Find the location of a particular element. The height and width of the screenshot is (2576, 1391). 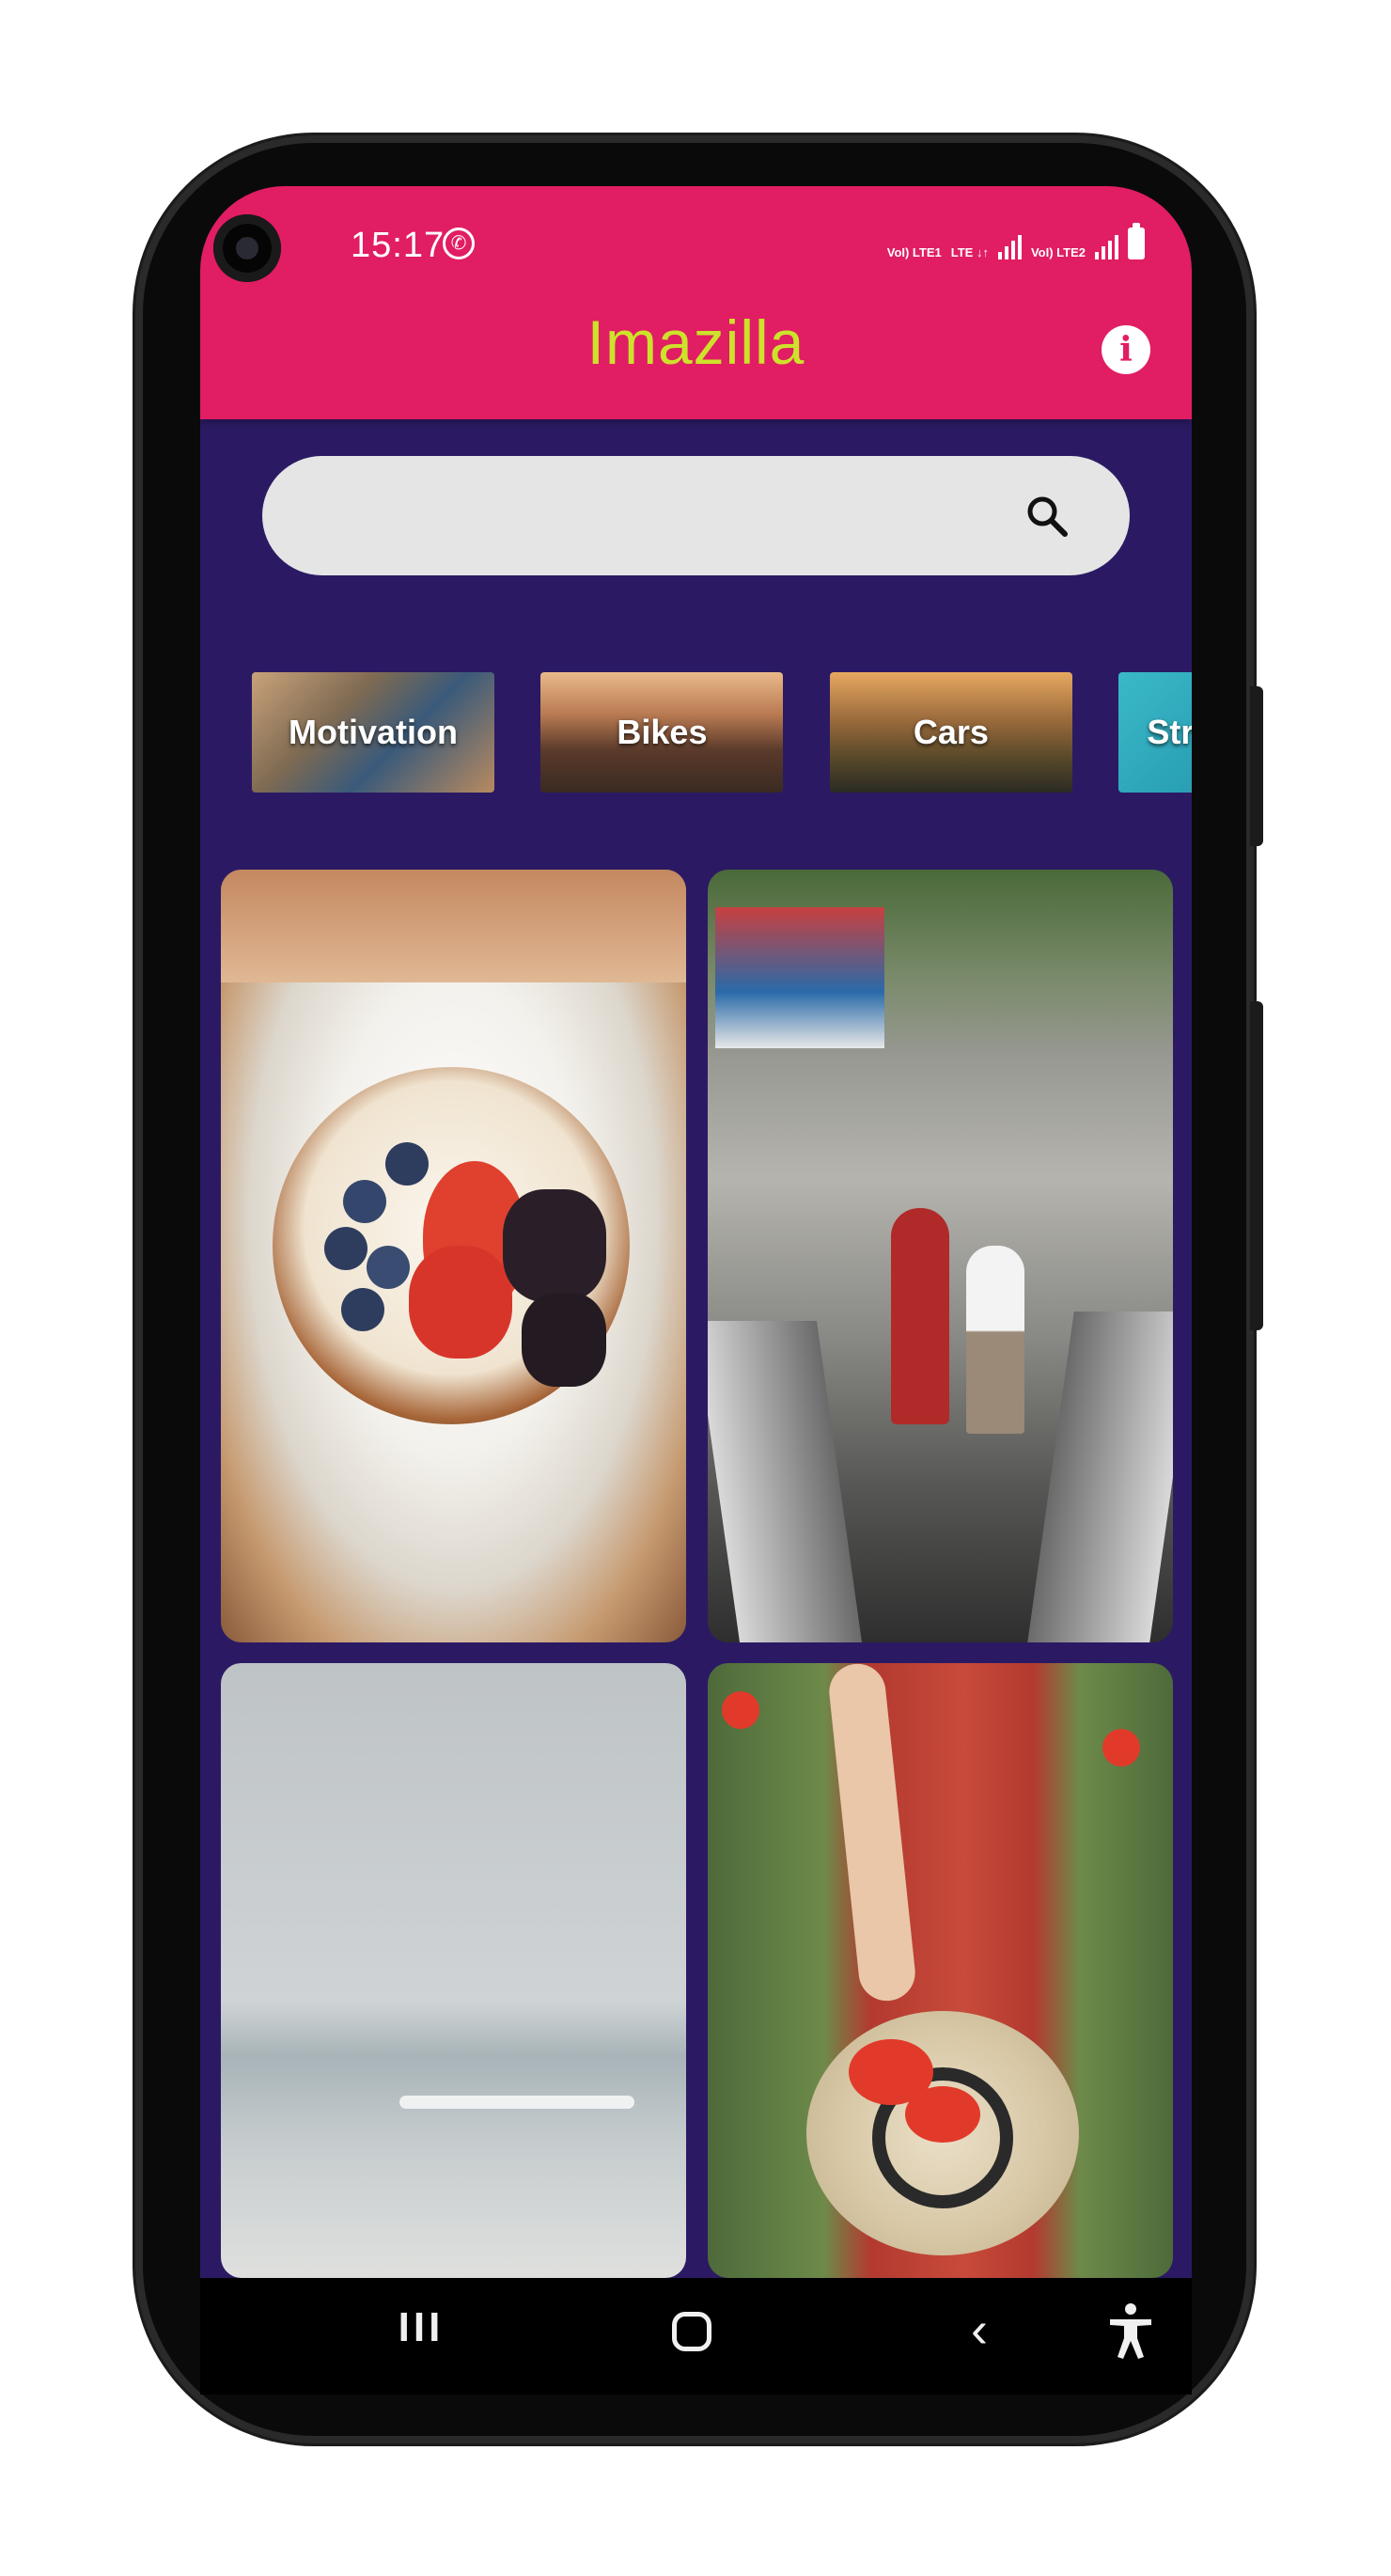

back-button: ‹ is located at coordinates (979, 2330).